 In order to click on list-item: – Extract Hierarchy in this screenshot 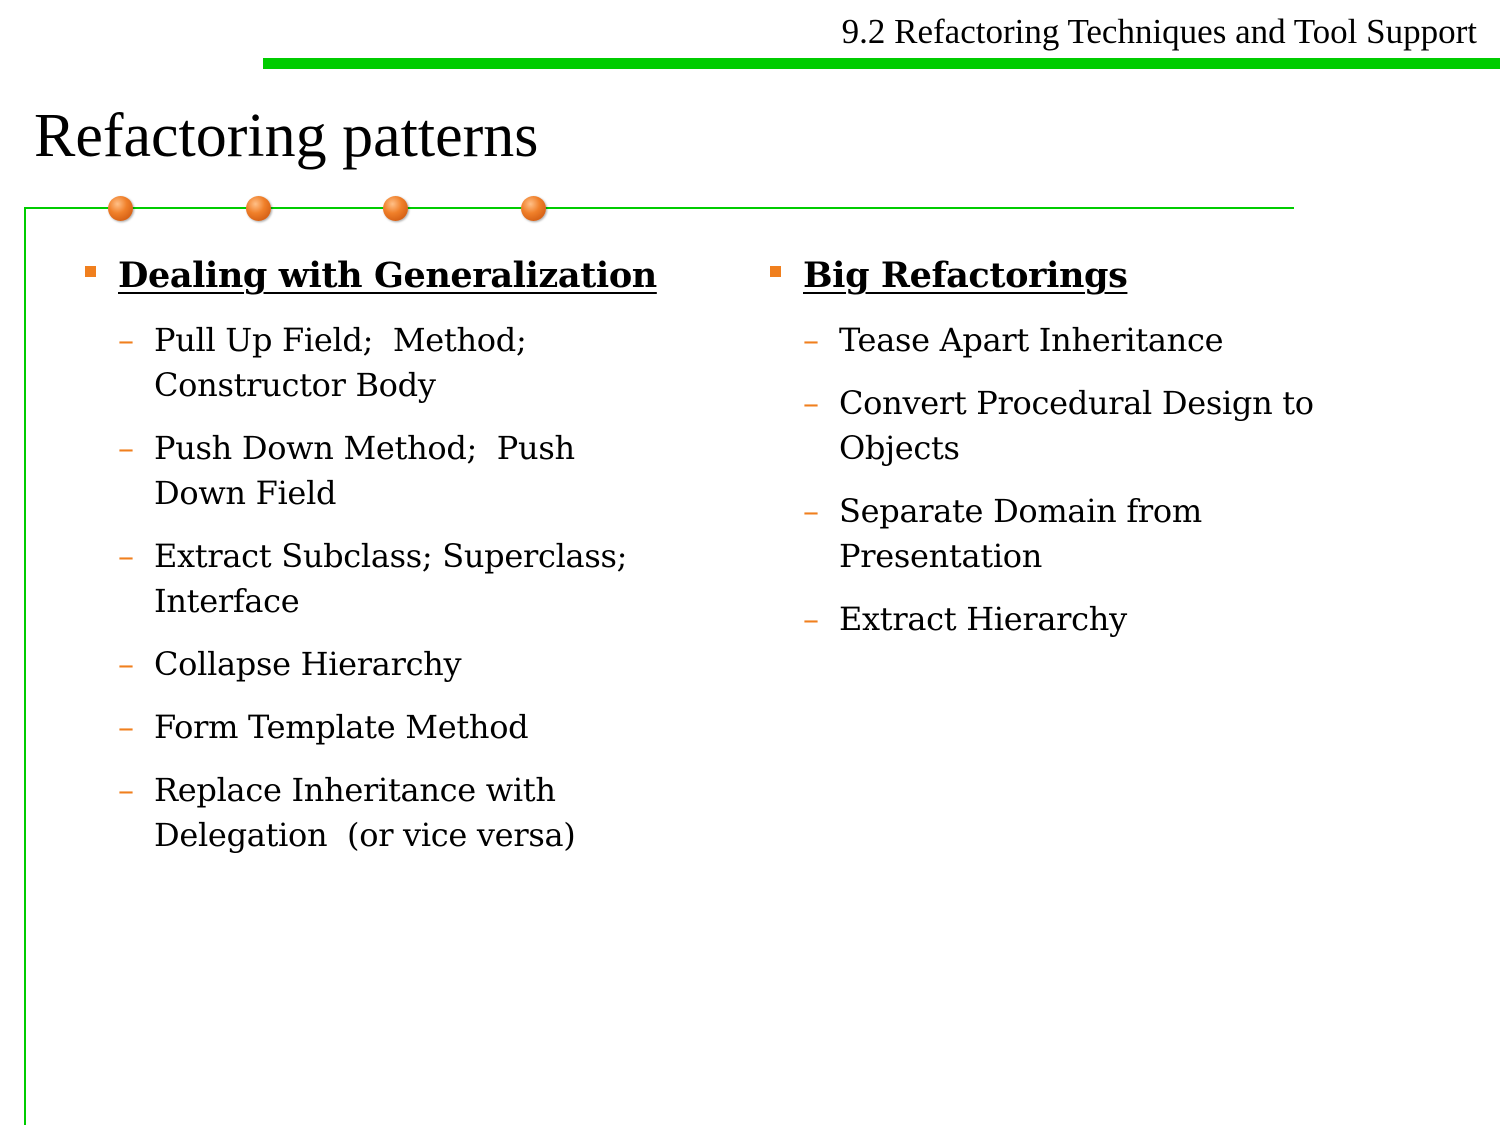, I will do `click(1087, 619)`.